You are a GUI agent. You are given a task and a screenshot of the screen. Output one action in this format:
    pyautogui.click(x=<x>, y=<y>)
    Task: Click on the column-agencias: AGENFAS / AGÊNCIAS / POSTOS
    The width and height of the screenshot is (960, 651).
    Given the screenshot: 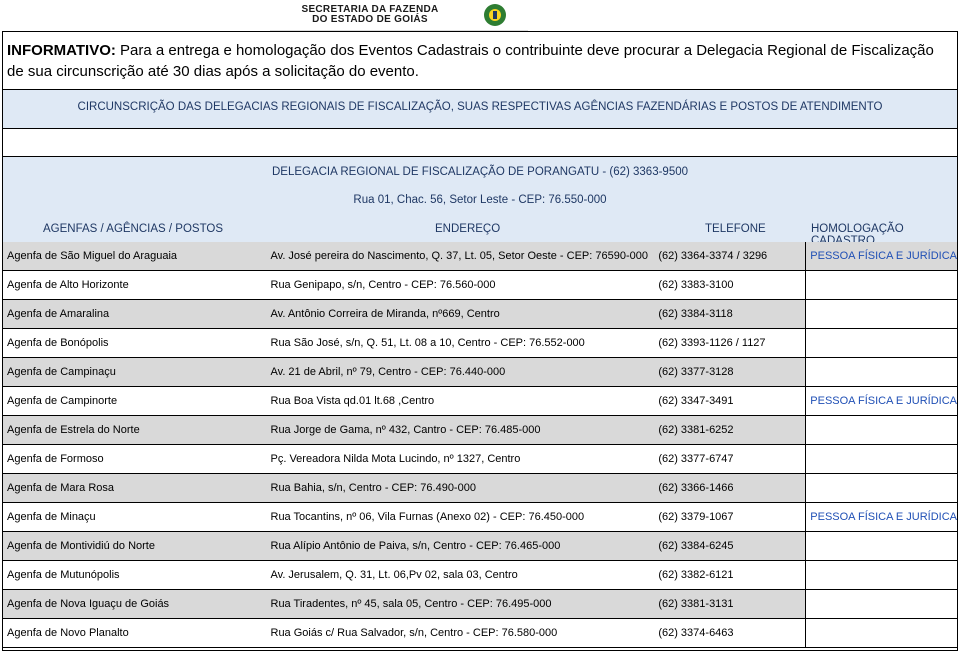 What is the action you would take?
    pyautogui.click(x=133, y=229)
    